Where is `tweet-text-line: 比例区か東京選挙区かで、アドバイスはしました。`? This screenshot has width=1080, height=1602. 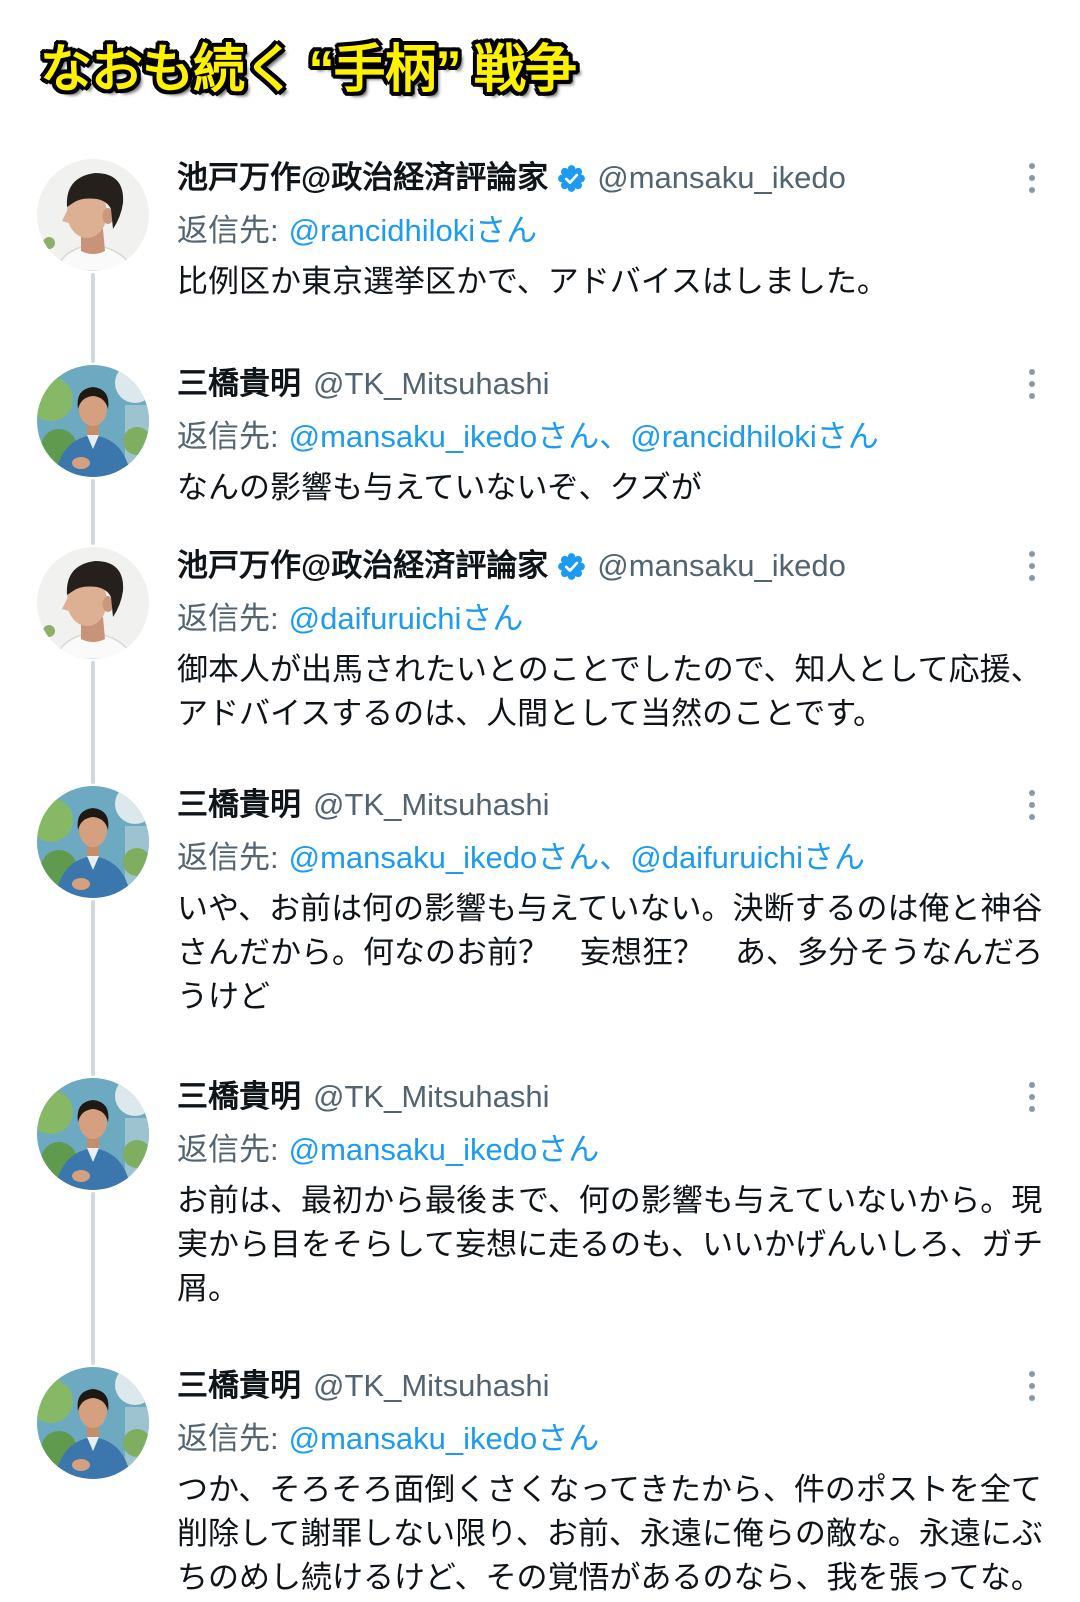 tweet-text-line: 比例区か東京選挙区かで、アドバイスはしました。 is located at coordinates (532, 281).